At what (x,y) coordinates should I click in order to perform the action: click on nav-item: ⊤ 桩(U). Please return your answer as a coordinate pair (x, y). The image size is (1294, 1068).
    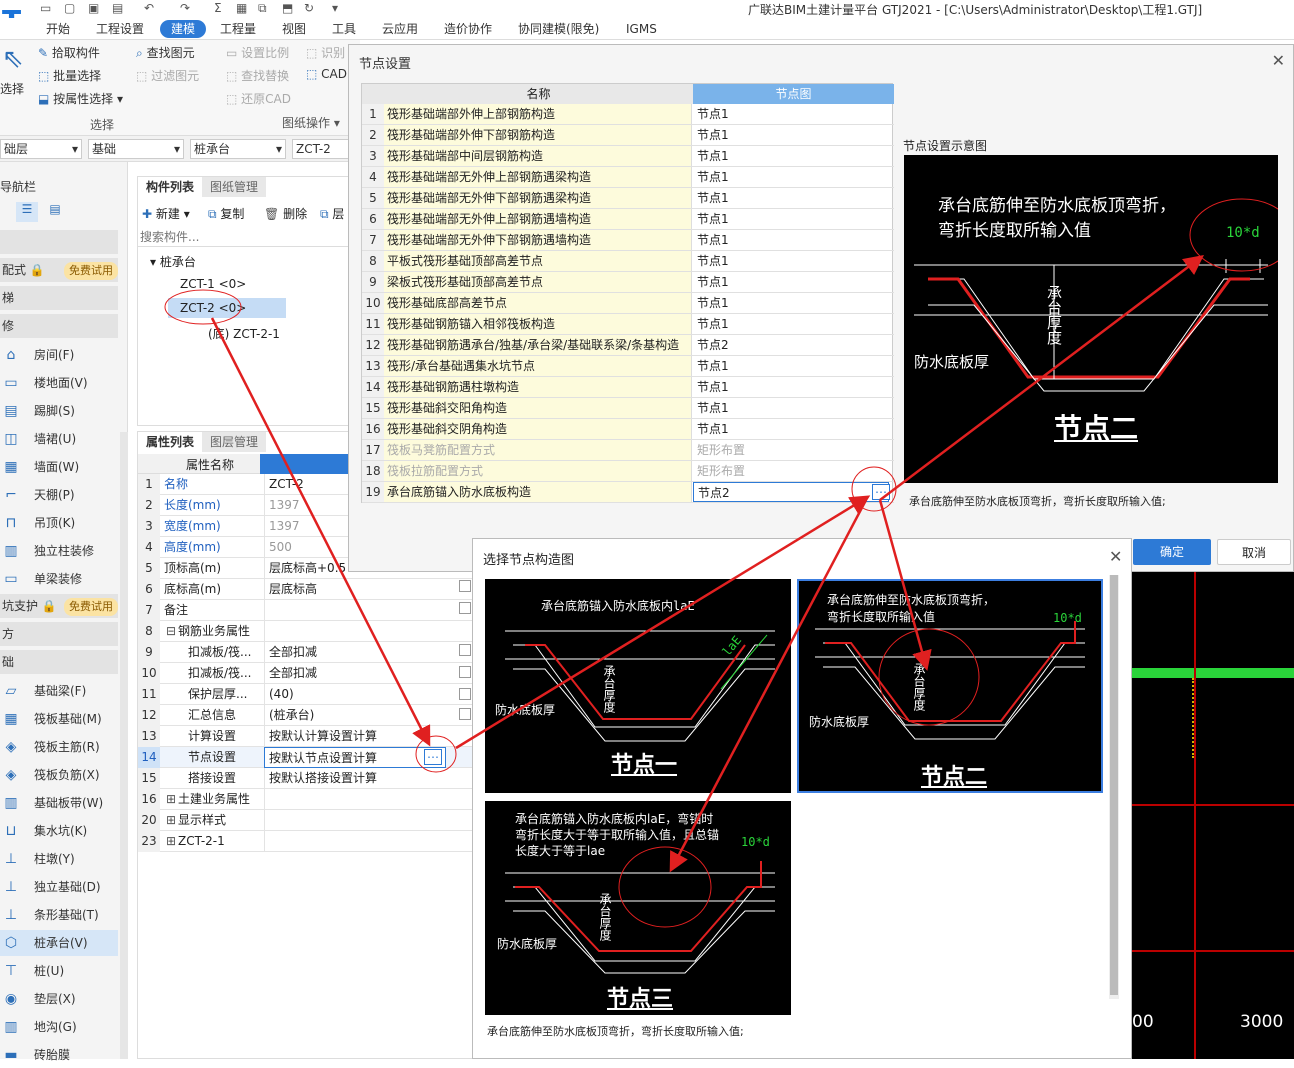
    Looking at the image, I should click on (59, 971).